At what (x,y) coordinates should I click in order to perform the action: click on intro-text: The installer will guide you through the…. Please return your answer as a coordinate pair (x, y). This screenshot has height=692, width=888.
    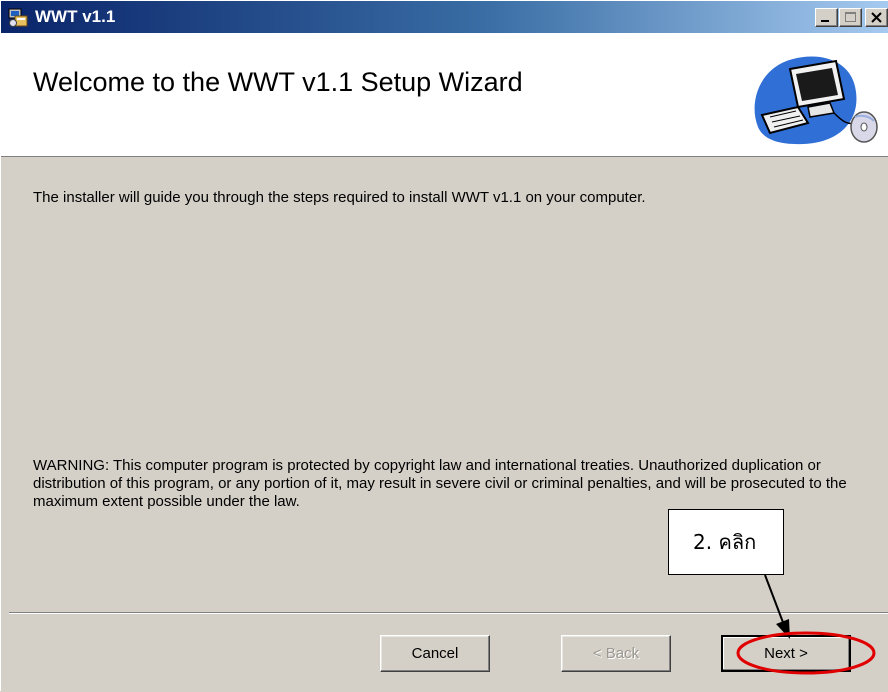
    Looking at the image, I should click on (339, 197).